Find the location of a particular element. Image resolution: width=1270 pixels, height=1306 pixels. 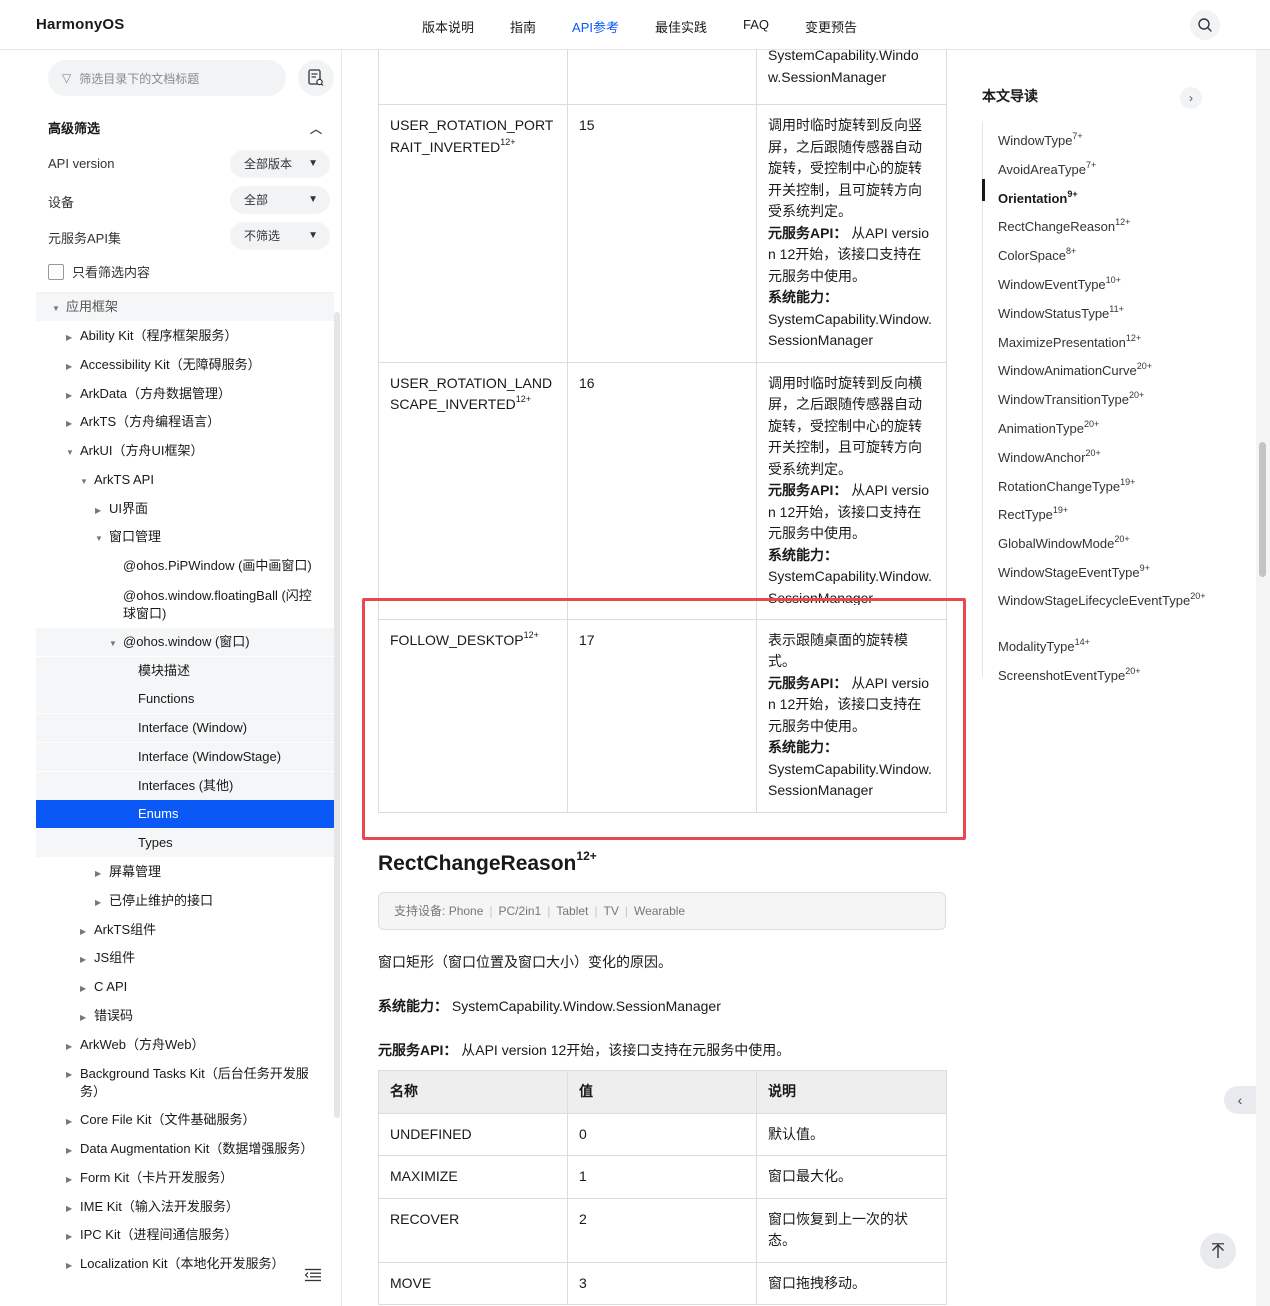

tree-item: ▶ C API is located at coordinates (185, 987).